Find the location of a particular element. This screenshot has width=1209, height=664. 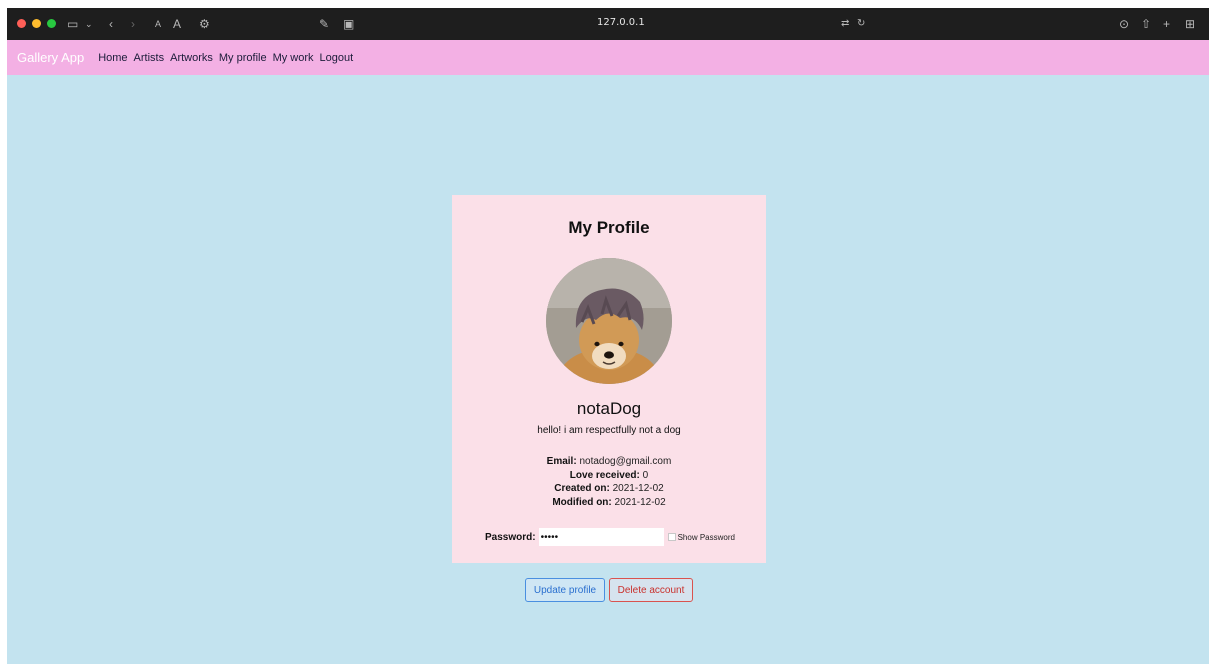

modified-row: Modified on: 2021-12-02 is located at coordinates (609, 503).